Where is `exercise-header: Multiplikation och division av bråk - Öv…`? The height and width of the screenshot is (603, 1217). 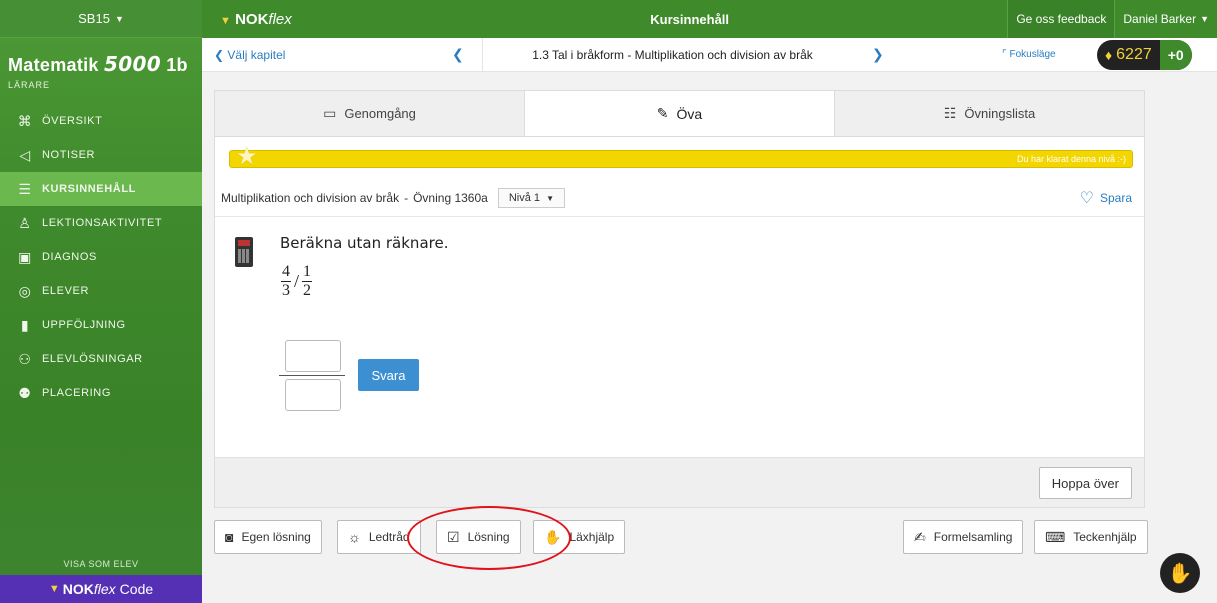 exercise-header: Multiplikation och division av bråk - Öv… is located at coordinates (679, 198).